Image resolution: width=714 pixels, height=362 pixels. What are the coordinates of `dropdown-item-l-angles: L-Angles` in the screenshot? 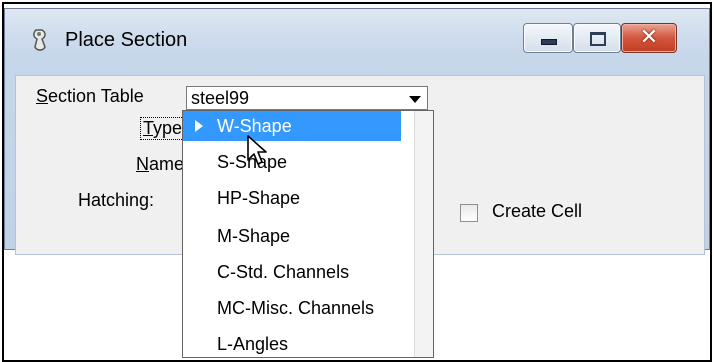 It's located at (292, 343).